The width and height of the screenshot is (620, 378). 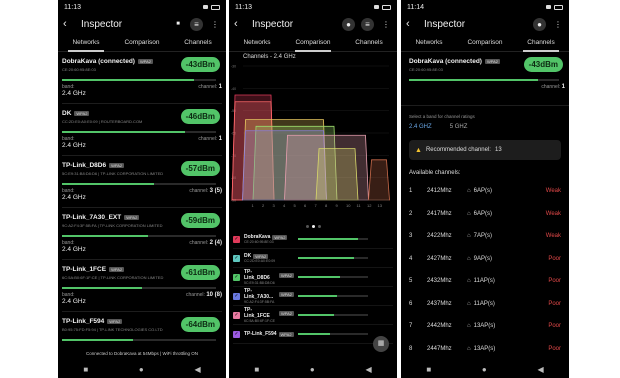 What do you see at coordinates (485, 236) in the screenshot?
I see `channel-row: 3 2422Mhz ⌂ 7AP(s) Weak` at bounding box center [485, 236].